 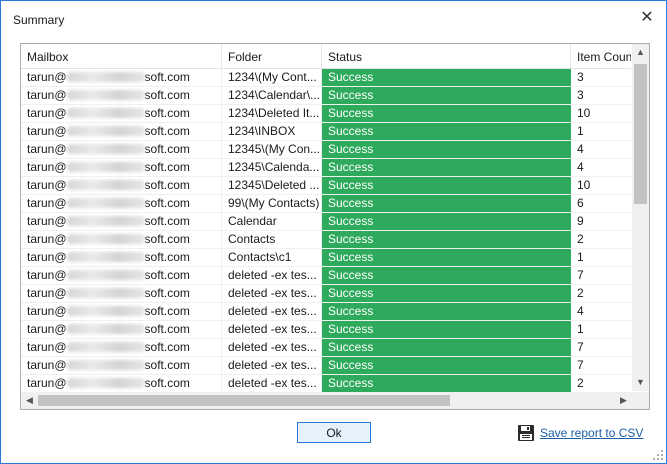 What do you see at coordinates (29, 400) in the screenshot?
I see `scroll-left-icon: ◀` at bounding box center [29, 400].